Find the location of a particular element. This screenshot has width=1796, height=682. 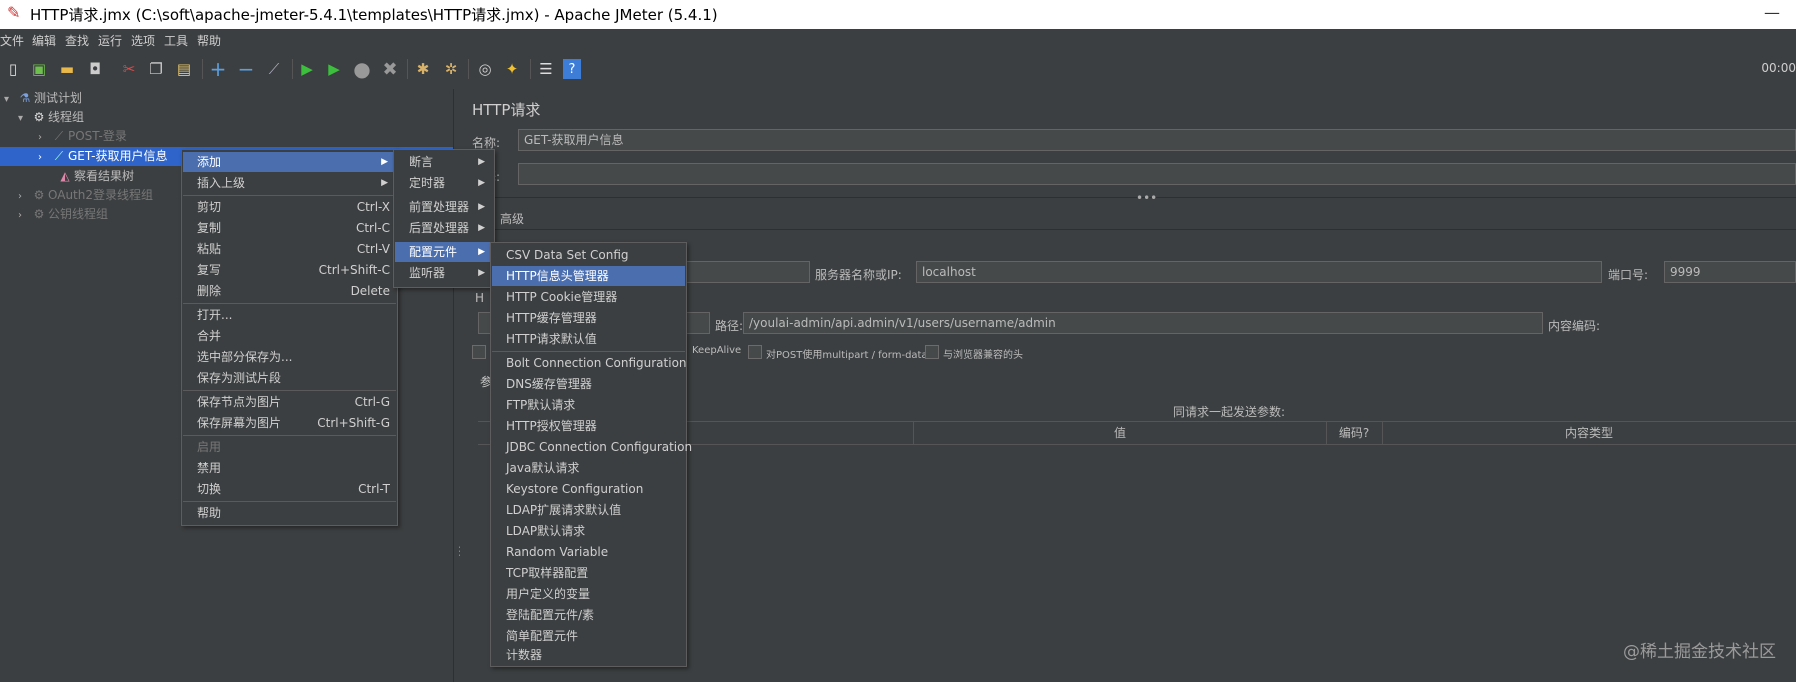

paste-icon: ▤ is located at coordinates (184, 69).